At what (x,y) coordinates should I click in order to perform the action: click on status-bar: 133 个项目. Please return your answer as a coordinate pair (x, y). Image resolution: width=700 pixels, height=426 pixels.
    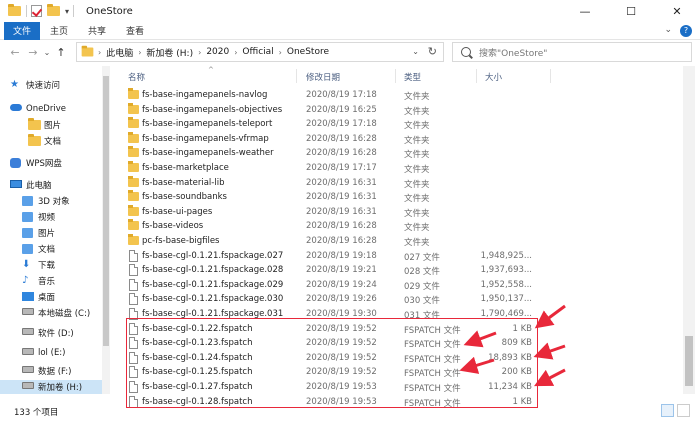
    Looking at the image, I should click on (350, 413).